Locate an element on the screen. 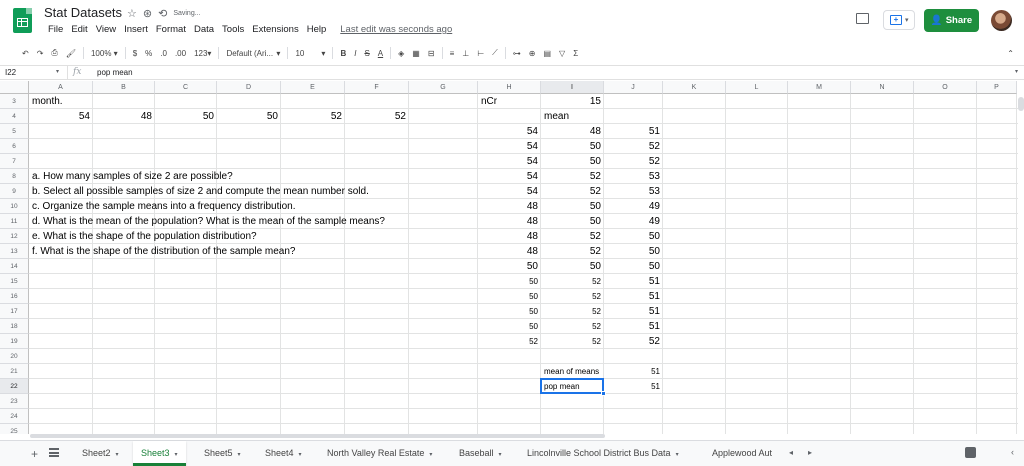 This screenshot has width=1024, height=466. strikethrough-button: S is located at coordinates (366, 53).